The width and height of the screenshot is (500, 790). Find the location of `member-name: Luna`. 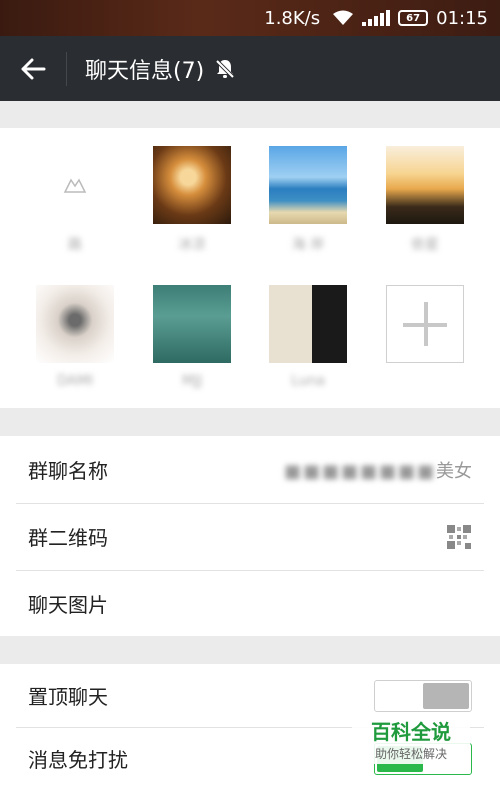

member-name: Luna is located at coordinates (308, 381).